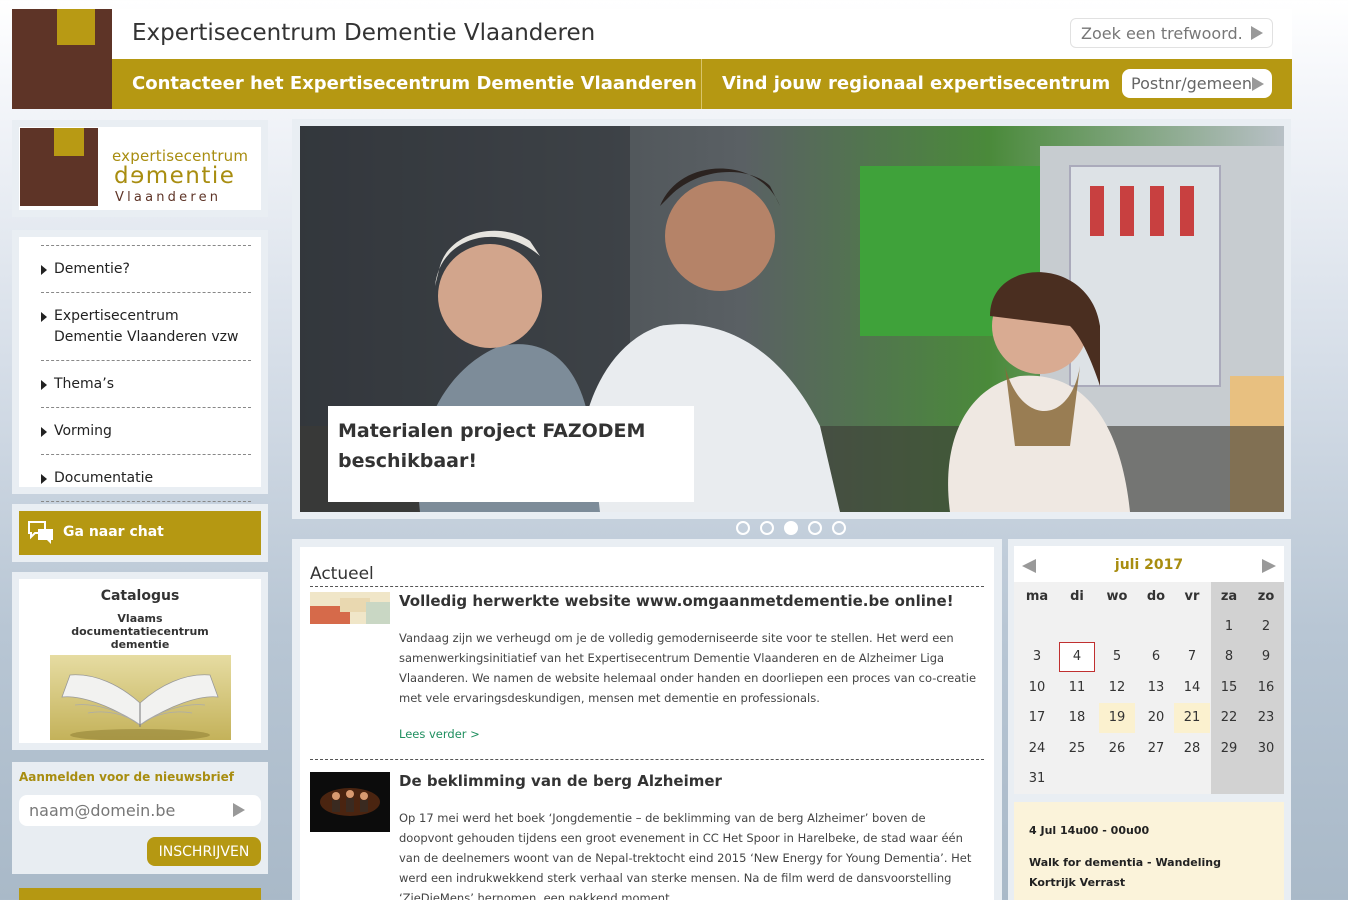  I want to click on calendar-day: 21, so click(1192, 718).